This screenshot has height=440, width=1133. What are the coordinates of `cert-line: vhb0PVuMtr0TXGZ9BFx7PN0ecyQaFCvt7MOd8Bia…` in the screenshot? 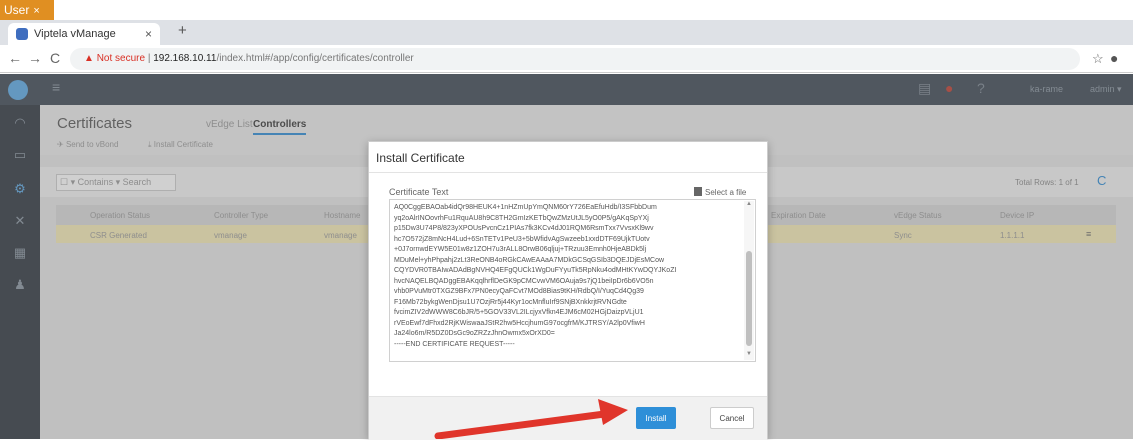 It's located at (519, 291).